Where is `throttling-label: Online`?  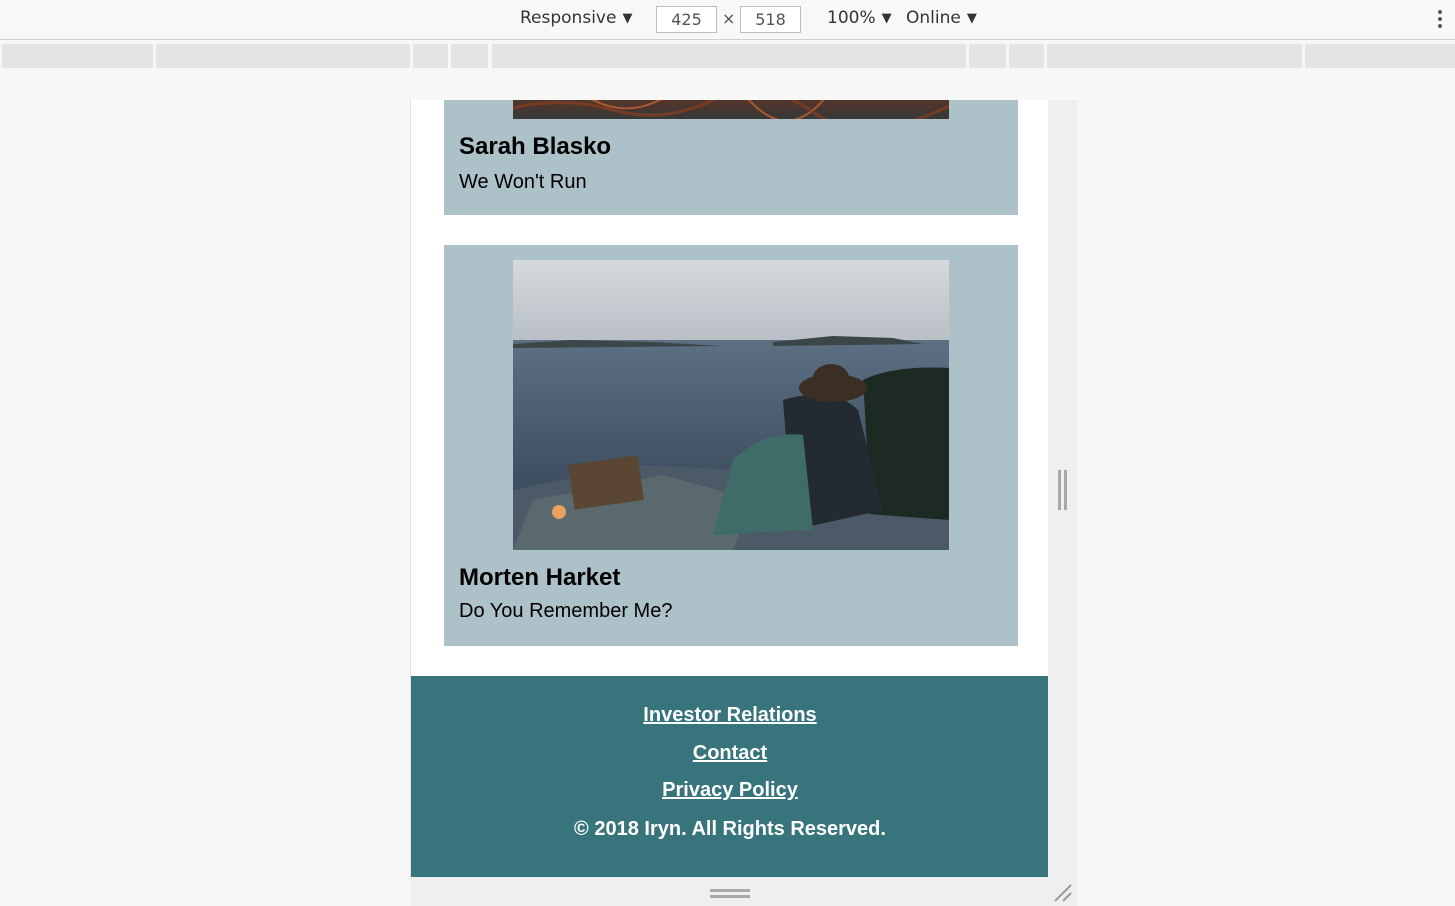
throttling-label: Online is located at coordinates (933, 18).